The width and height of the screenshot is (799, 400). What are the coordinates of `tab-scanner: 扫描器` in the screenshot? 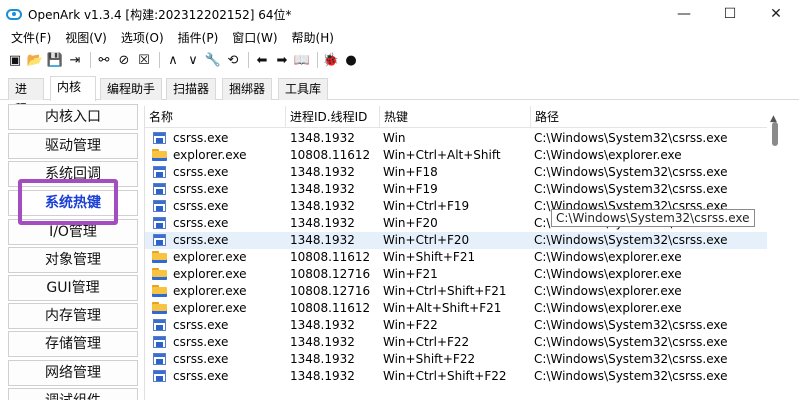 It's located at (191, 89).